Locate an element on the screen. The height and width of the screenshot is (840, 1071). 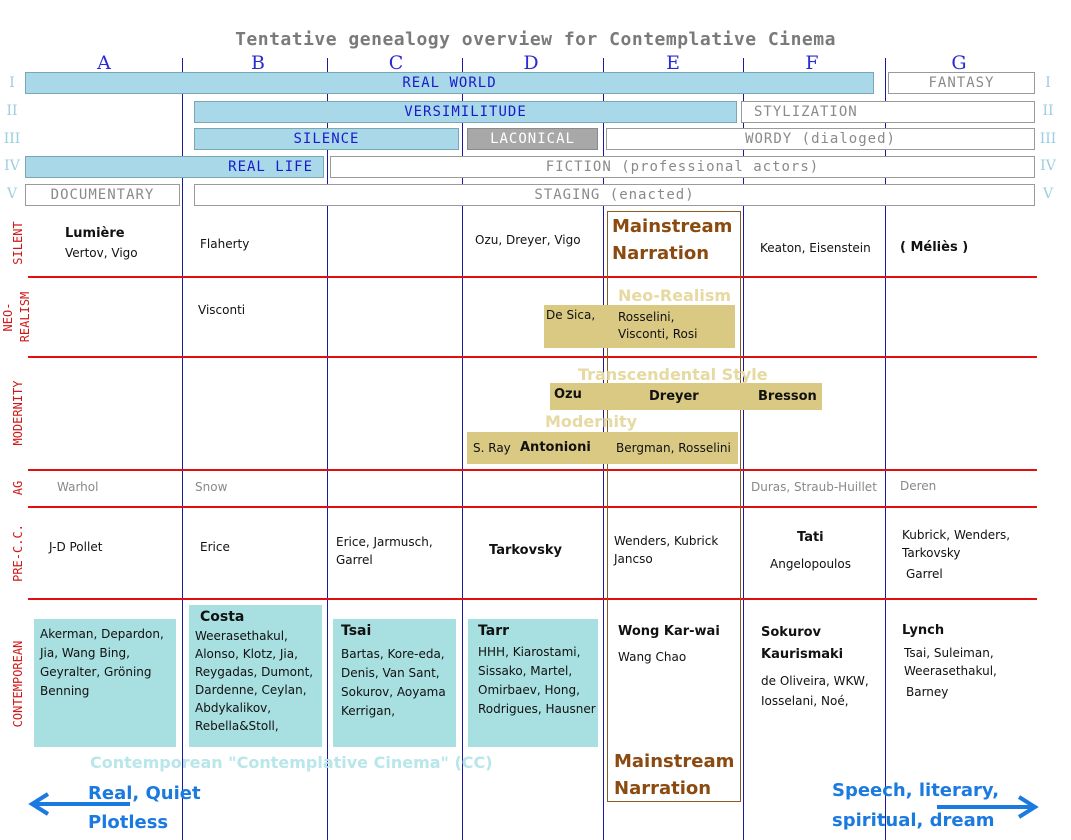
bar-wordy: WORDY (dialoged) is located at coordinates (820, 139).